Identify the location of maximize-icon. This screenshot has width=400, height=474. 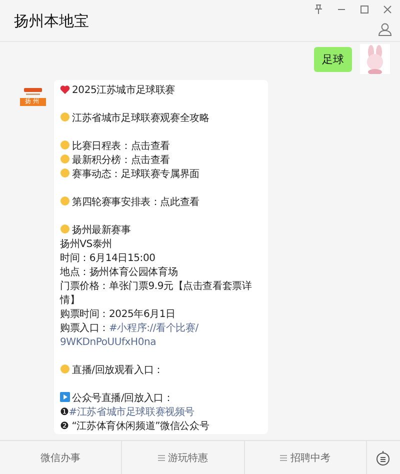
(364, 9).